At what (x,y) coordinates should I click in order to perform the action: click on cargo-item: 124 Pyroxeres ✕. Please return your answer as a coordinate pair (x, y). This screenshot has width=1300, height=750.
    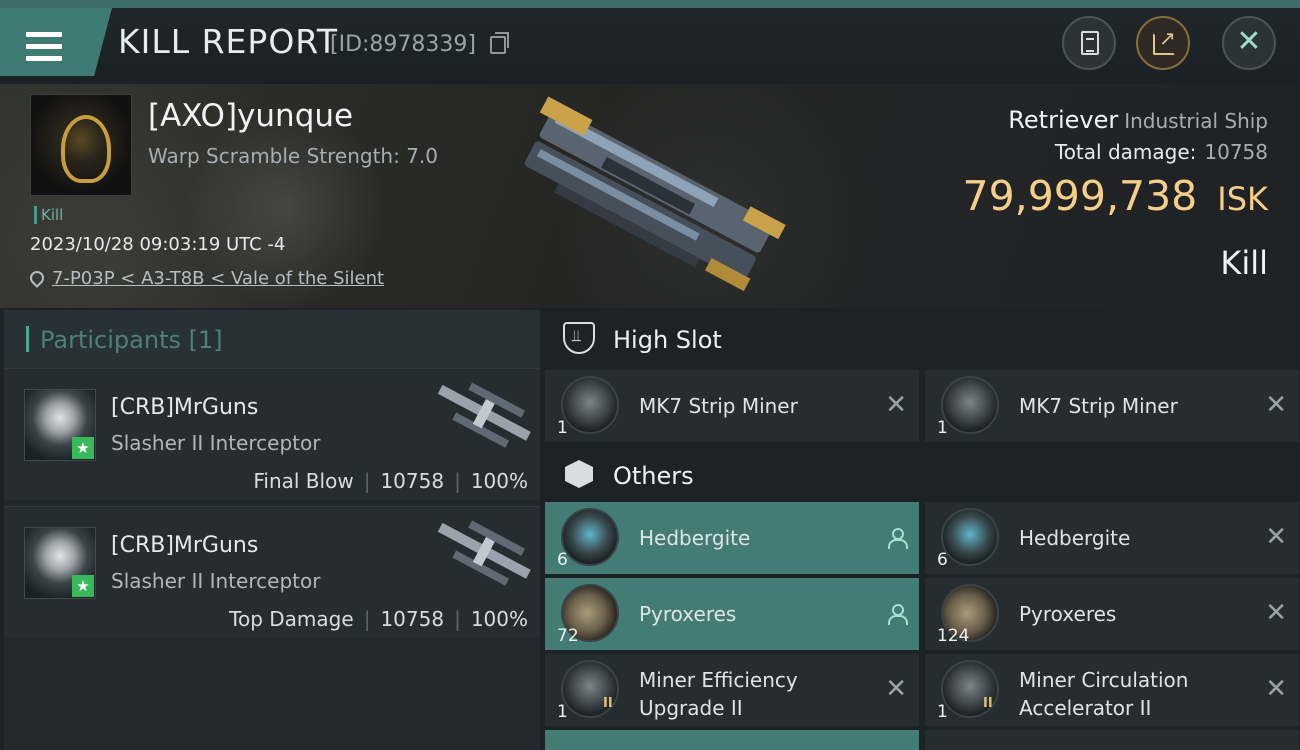
    Looking at the image, I should click on (1112, 614).